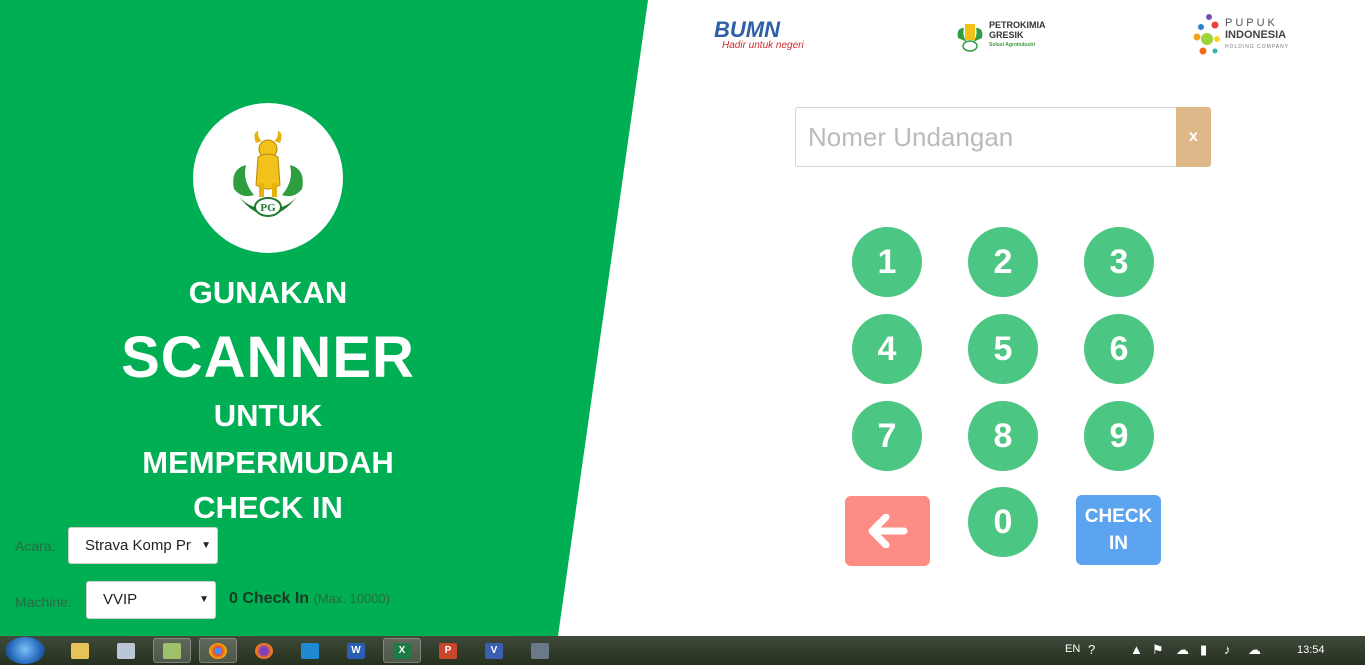 The width and height of the screenshot is (1365, 665). What do you see at coordinates (1227, 649) in the screenshot?
I see `volume-icon: ♪` at bounding box center [1227, 649].